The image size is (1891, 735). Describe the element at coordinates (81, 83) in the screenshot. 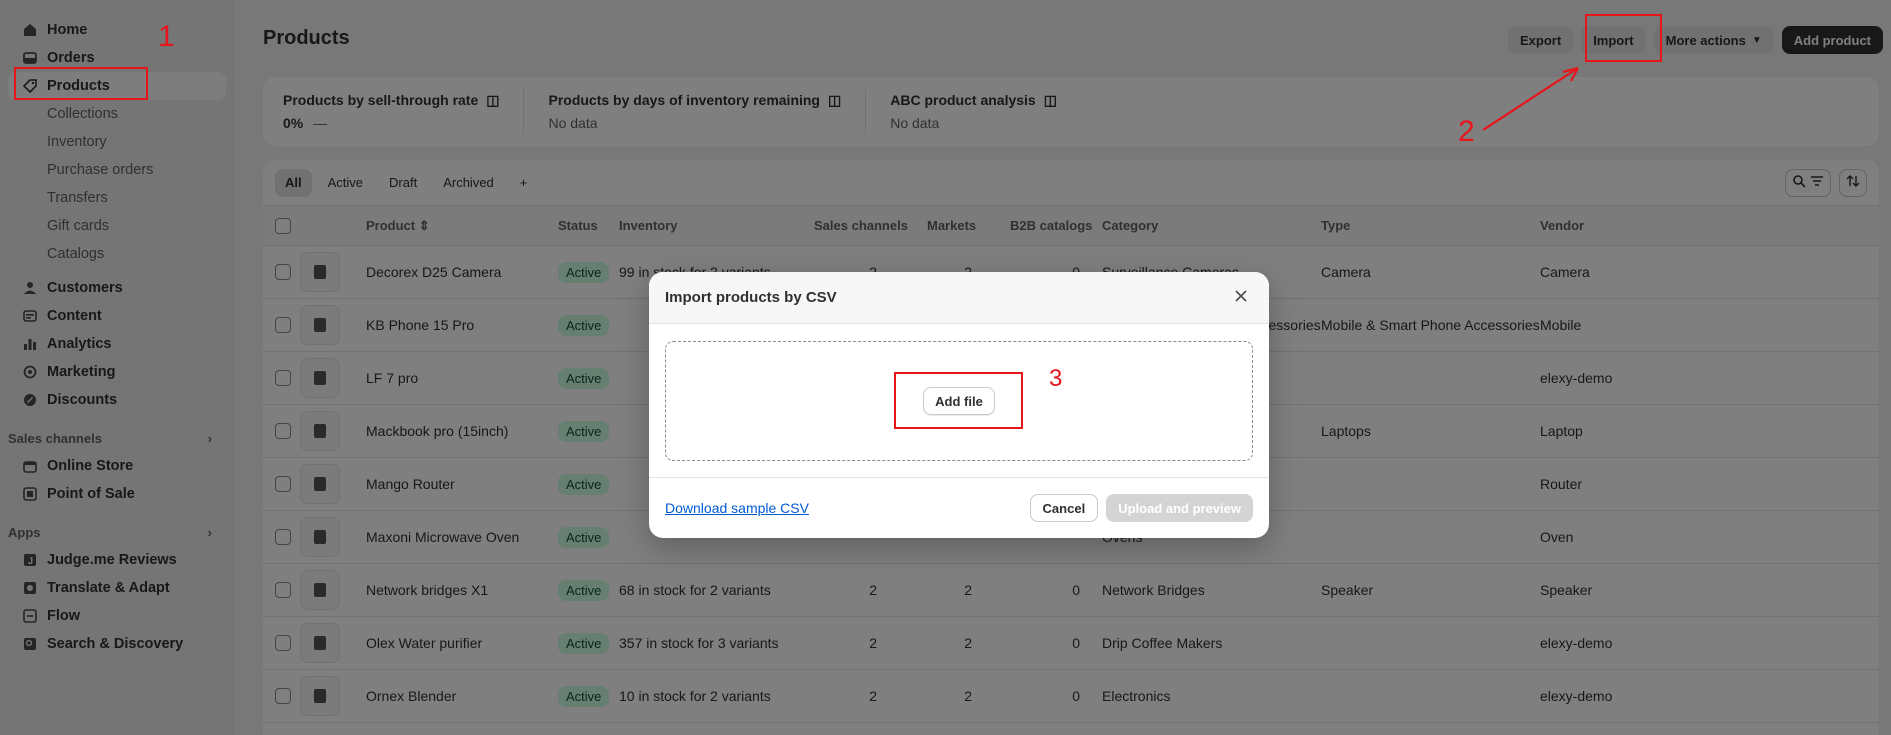

I see `annotation-box-products` at that location.